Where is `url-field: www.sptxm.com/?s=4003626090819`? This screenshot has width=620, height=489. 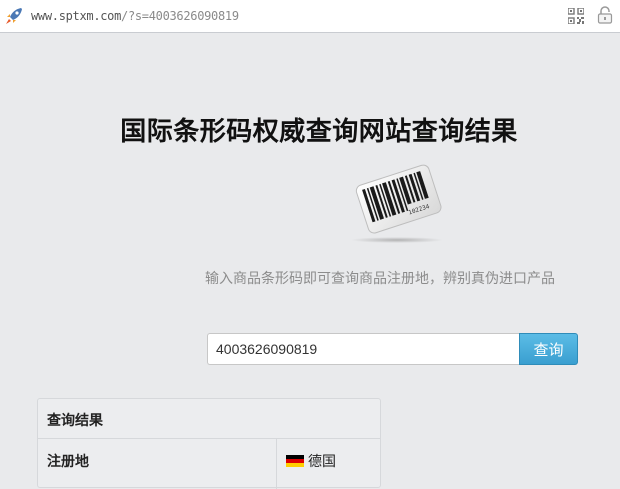 url-field: www.sptxm.com/?s=4003626090819 is located at coordinates (135, 16).